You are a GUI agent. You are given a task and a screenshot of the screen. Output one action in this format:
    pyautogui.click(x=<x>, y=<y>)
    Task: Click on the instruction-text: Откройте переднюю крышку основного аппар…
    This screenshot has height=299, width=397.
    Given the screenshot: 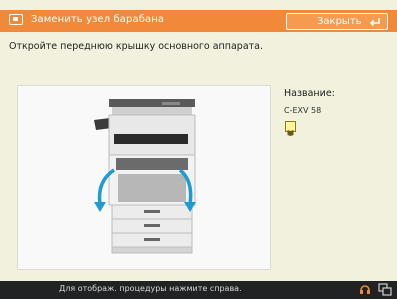 What is the action you would take?
    pyautogui.click(x=136, y=46)
    